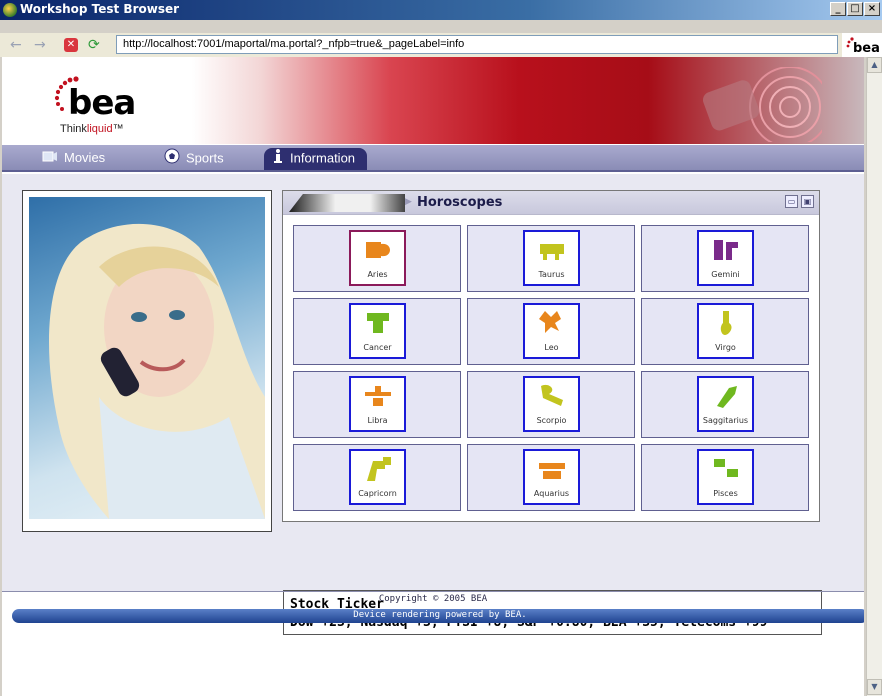 This screenshot has height=696, width=882. Describe the element at coordinates (71, 45) in the screenshot. I see `stop-button: ✕` at that location.